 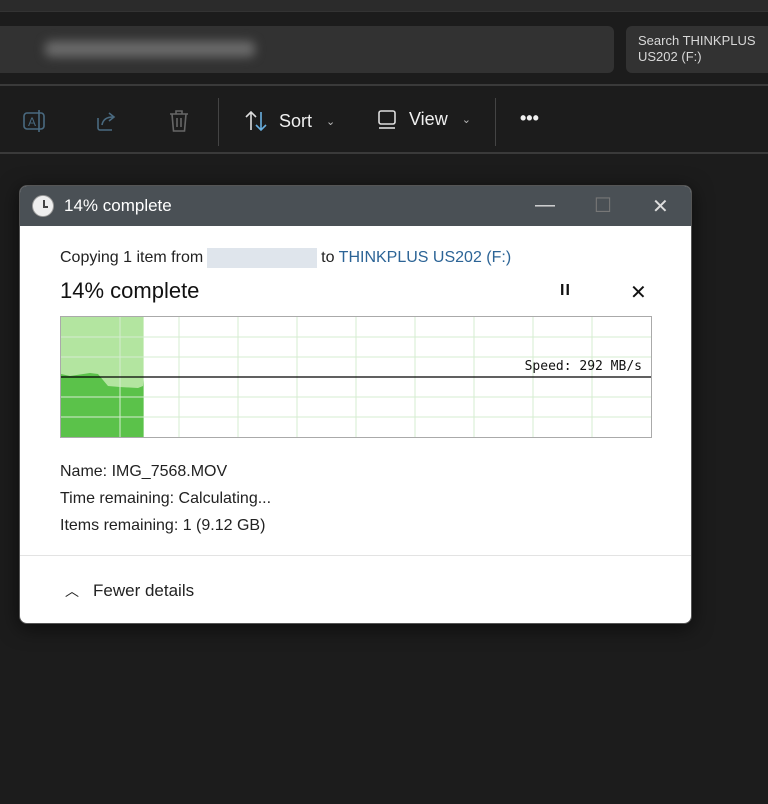 What do you see at coordinates (256, 121) in the screenshot?
I see `sort-icon` at bounding box center [256, 121].